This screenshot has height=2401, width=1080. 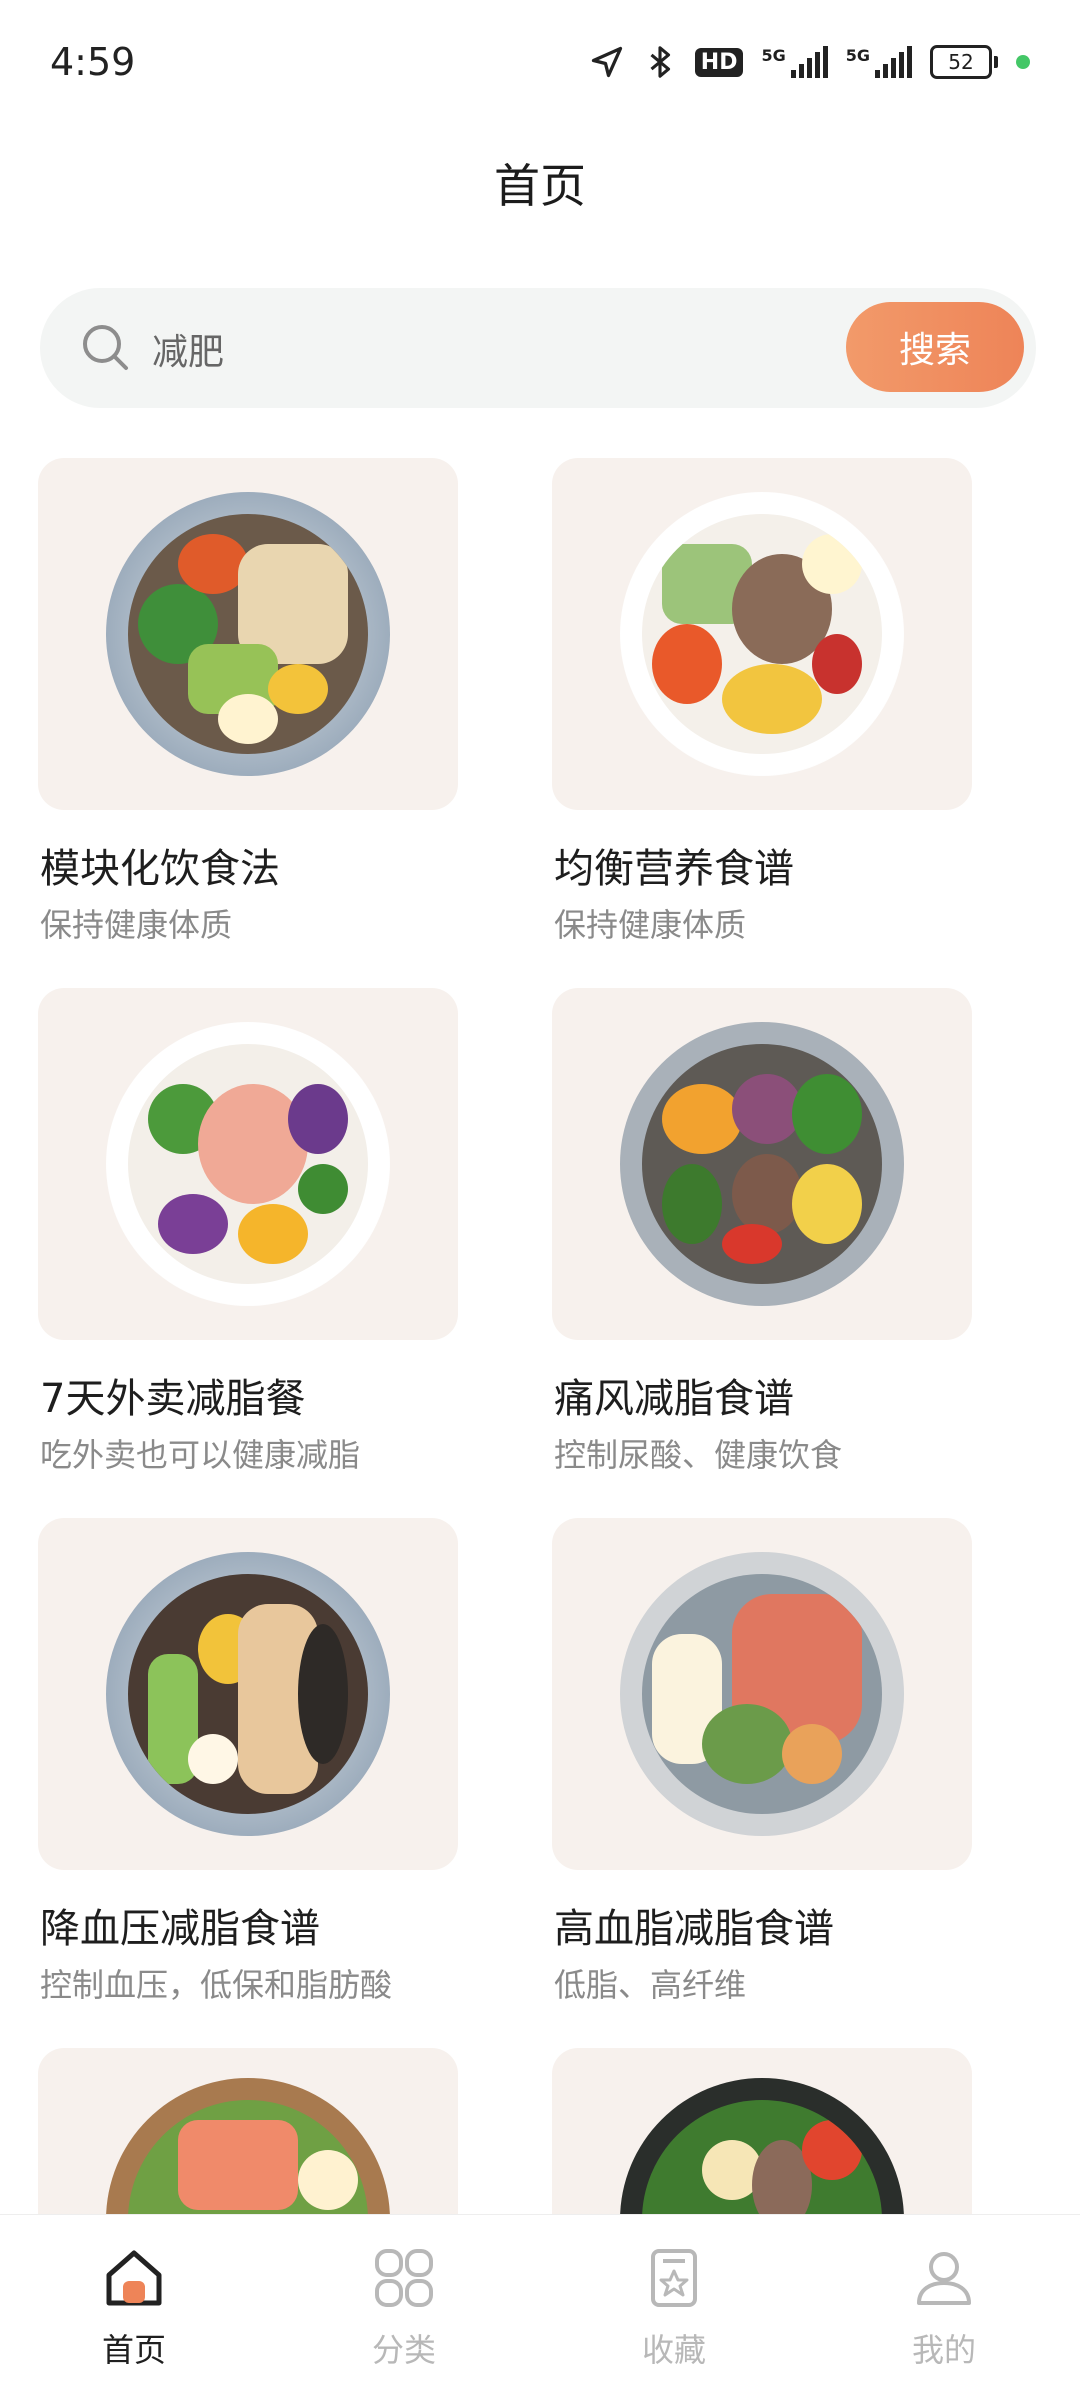 I want to click on recipe-card: 均衡营养食谱 保持健康体质, so click(x=762, y=701).